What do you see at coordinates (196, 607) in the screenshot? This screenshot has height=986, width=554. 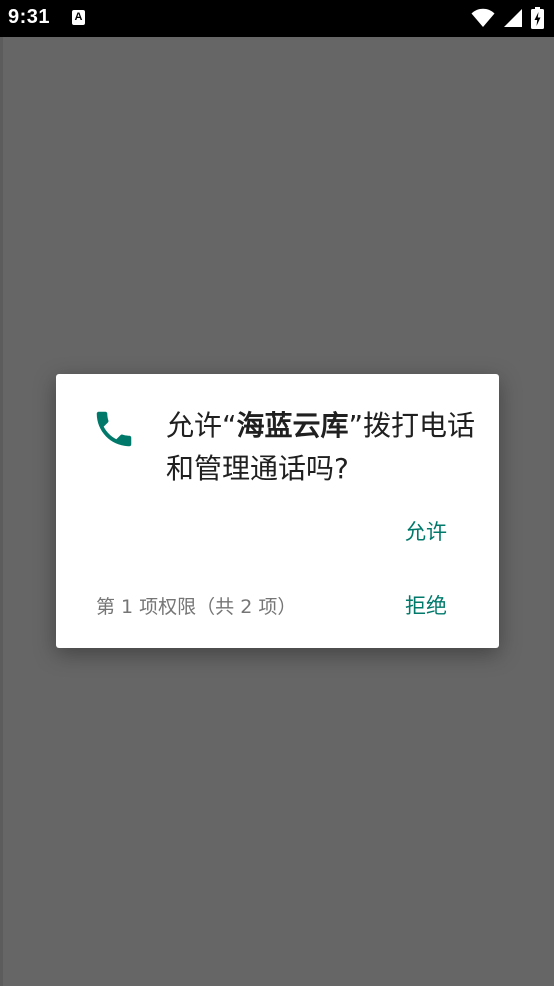 I see `permission-counter: 第 1 项权限（共 2 项）` at bounding box center [196, 607].